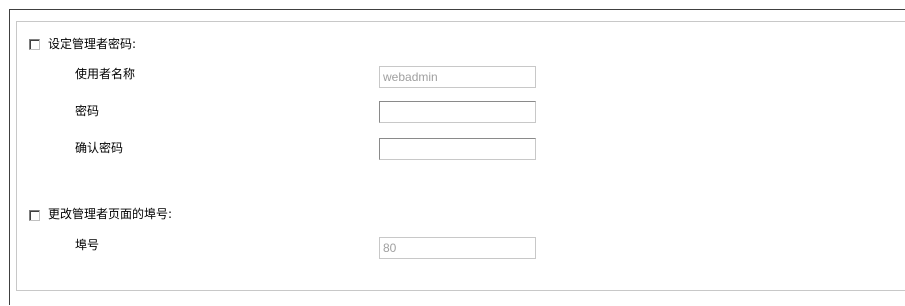 This screenshot has width=905, height=306. What do you see at coordinates (105, 74) in the screenshot?
I see `username-label: 使用者名称` at bounding box center [105, 74].